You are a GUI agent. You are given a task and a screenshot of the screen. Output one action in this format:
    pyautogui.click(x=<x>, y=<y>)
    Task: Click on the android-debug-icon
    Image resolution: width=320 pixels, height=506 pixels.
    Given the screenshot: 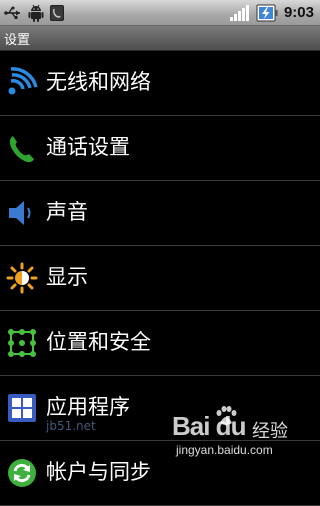 What is the action you would take?
    pyautogui.click(x=36, y=13)
    